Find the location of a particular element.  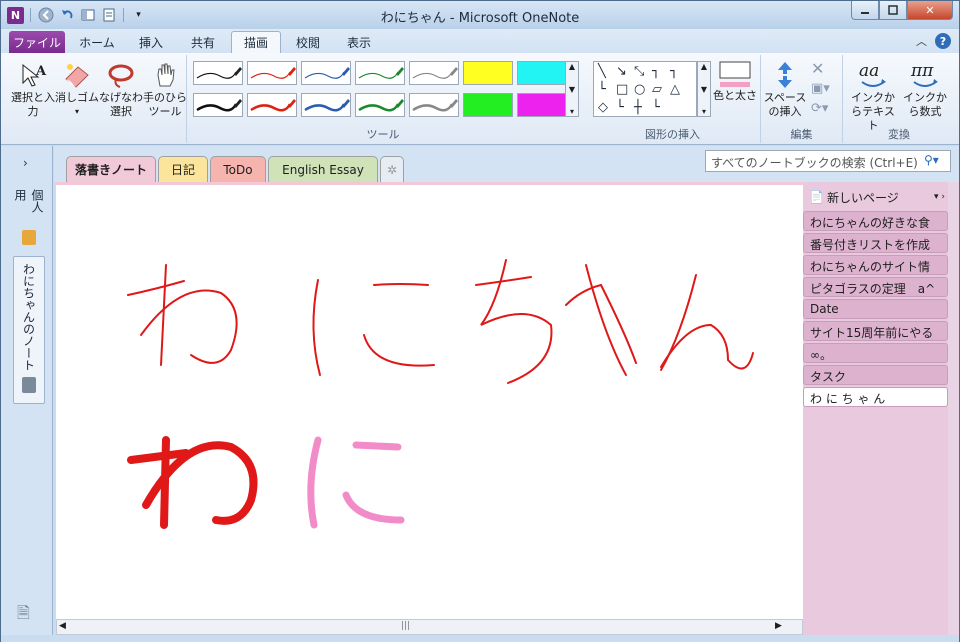

page-item: タスク is located at coordinates (875, 375).